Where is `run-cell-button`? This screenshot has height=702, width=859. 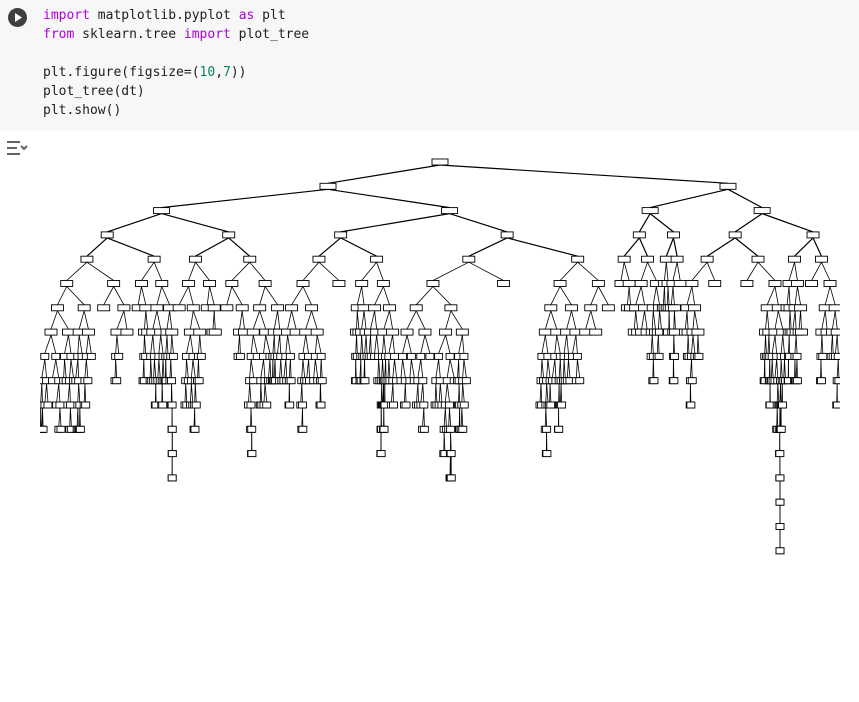 run-cell-button is located at coordinates (17, 17).